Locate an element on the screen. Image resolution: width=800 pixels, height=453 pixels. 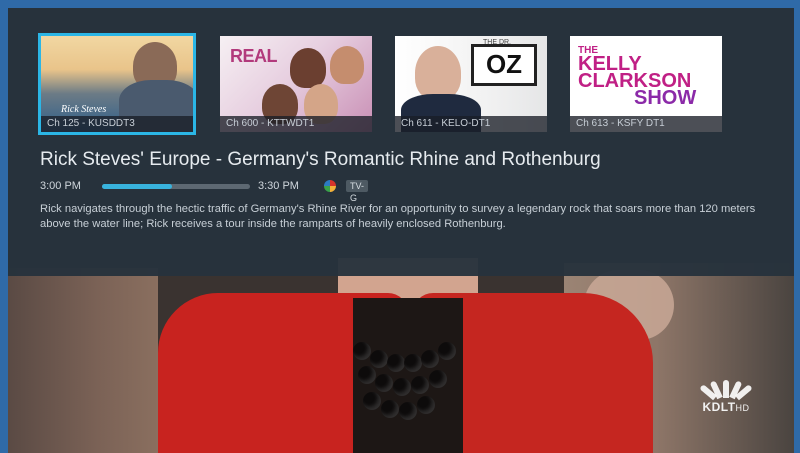
end-time: 3:30 PM is located at coordinates (278, 186).